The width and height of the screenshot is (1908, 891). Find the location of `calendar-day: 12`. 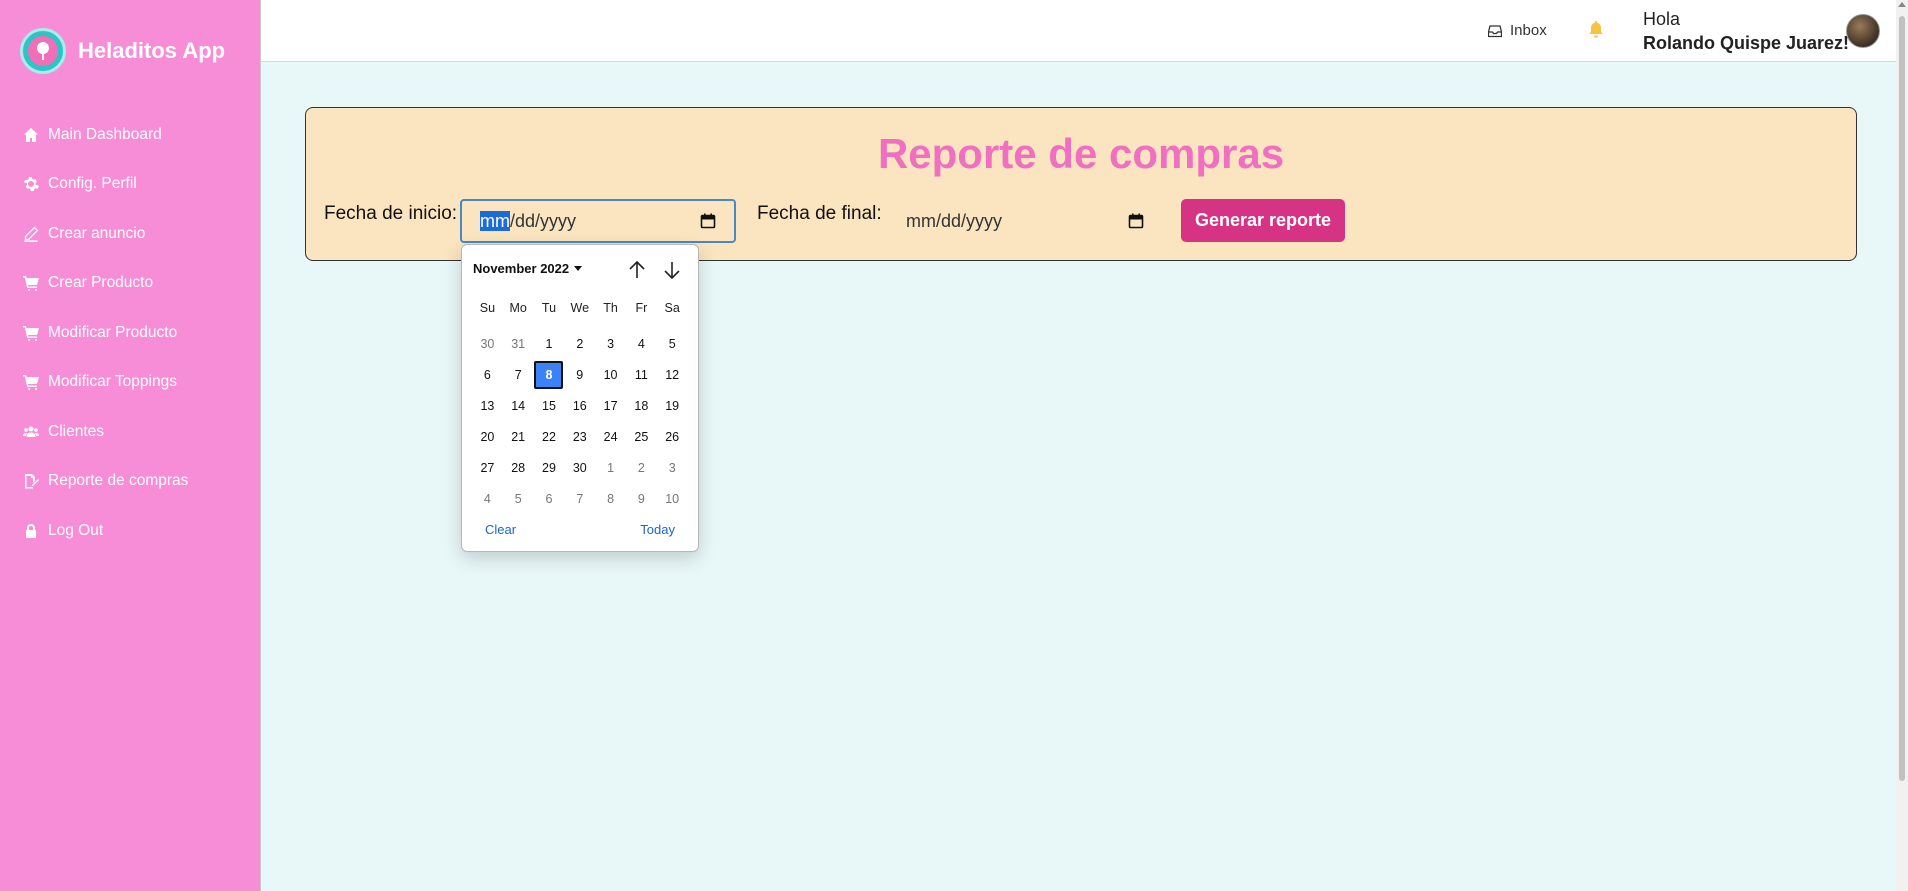

calendar-day: 12 is located at coordinates (672, 374).